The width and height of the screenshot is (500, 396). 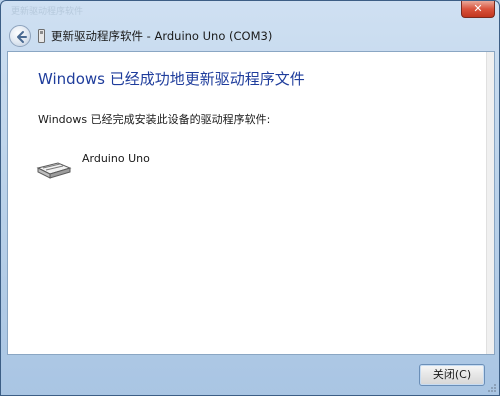 What do you see at coordinates (162, 36) in the screenshot?
I see `dialog-title: 更新驱动程序软件 - Arduino Uno (COM3)` at bounding box center [162, 36].